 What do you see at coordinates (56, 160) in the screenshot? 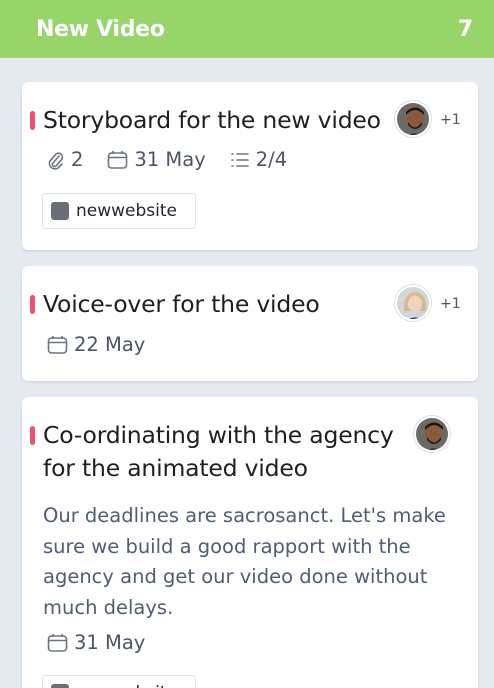
I see `paperclip-icon` at bounding box center [56, 160].